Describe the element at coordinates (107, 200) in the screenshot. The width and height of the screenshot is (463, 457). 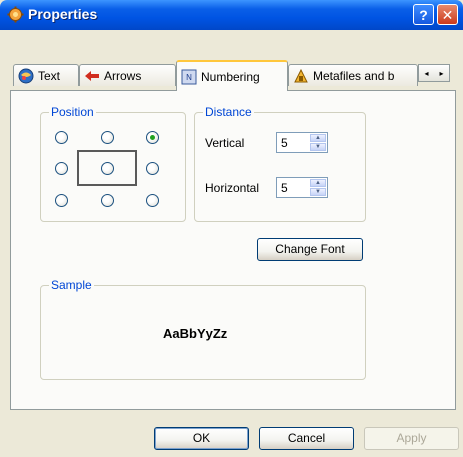
I see `position-radio-bottom-center` at that location.